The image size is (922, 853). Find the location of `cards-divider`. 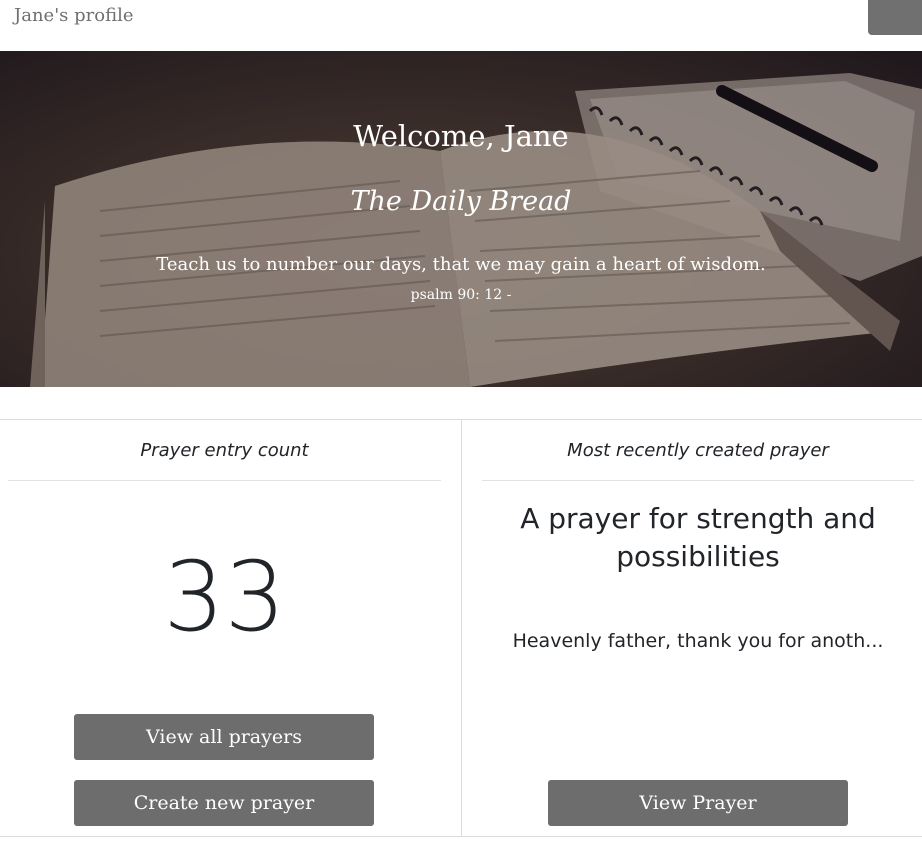

cards-divider is located at coordinates (461, 628).